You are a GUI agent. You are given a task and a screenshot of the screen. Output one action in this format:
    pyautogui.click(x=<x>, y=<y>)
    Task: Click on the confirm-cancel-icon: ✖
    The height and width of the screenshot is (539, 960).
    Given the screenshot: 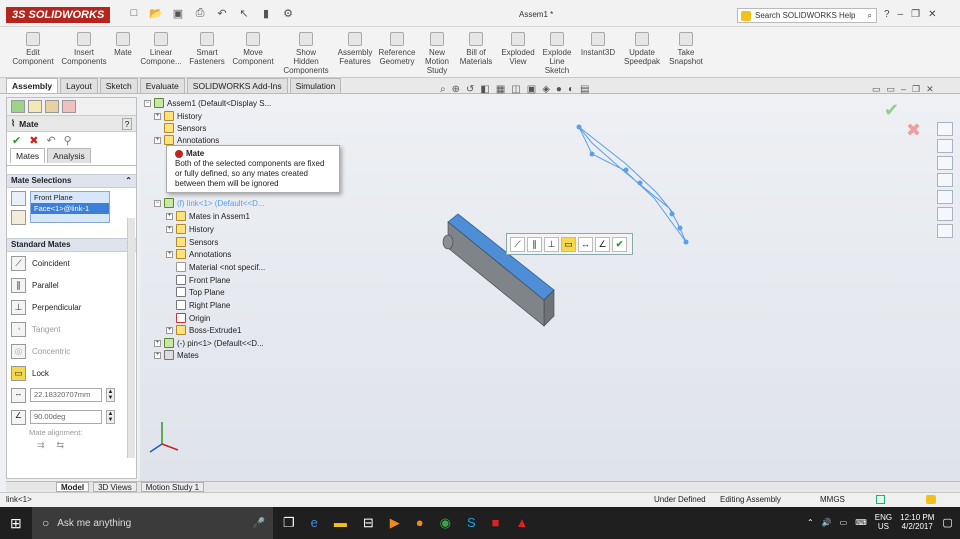 What is the action you would take?
    pyautogui.click(x=913, y=130)
    